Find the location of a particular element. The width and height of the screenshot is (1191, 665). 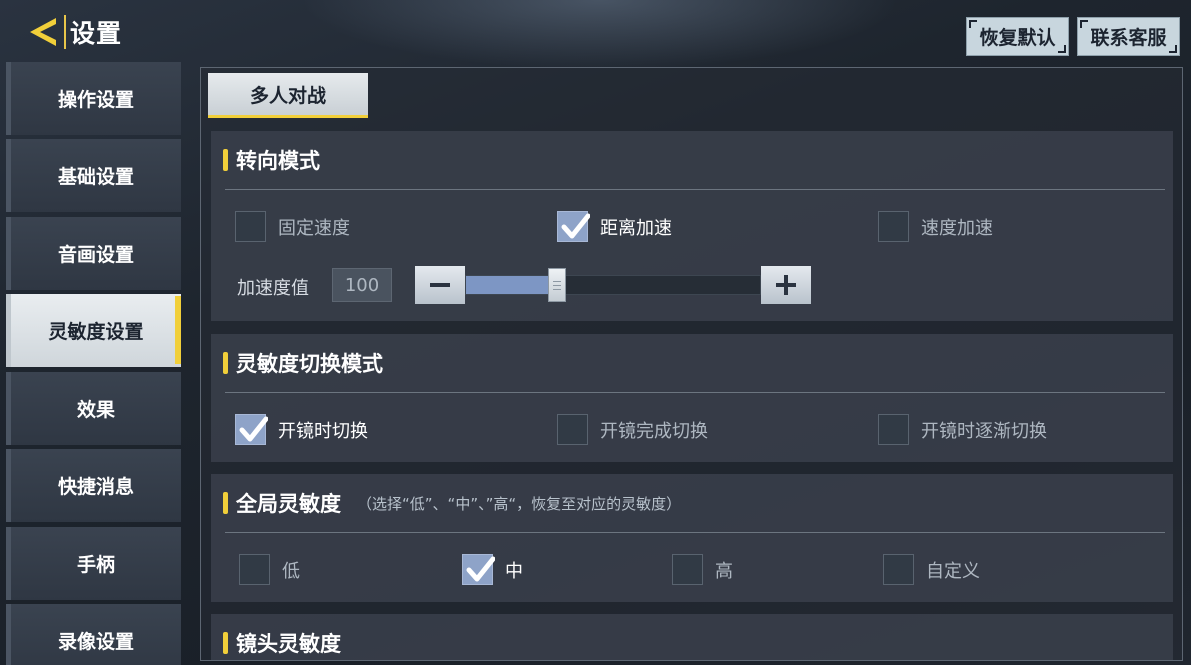

sidebar-item-label: 基础设置 is located at coordinates (95, 177).